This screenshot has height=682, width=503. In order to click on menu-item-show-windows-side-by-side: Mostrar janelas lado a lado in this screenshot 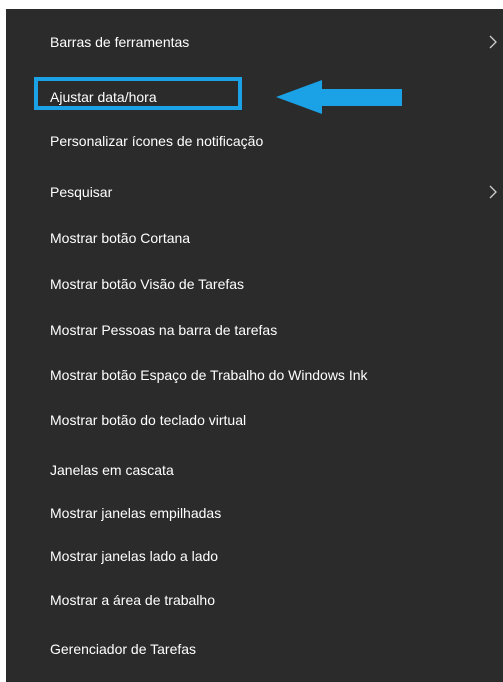, I will do `click(254, 556)`.